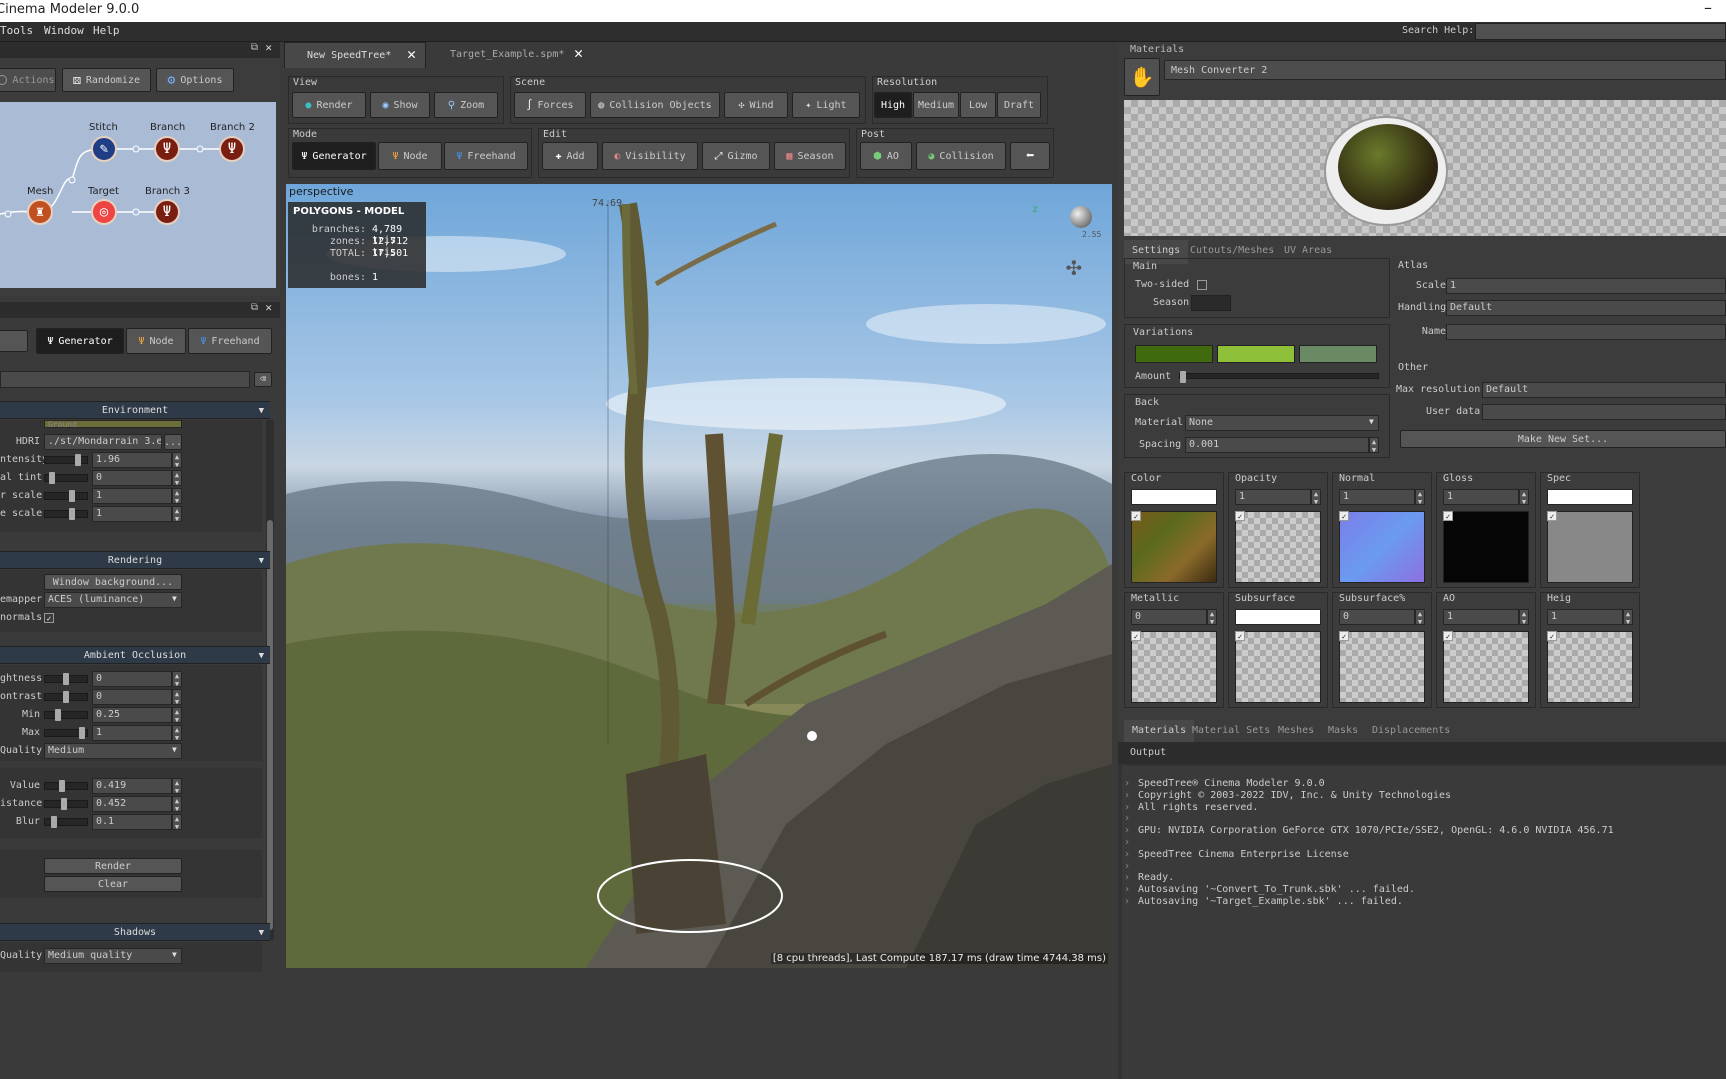  Describe the element at coordinates (232, 149) in the screenshot. I see `node-branch-2: Ψ` at that location.